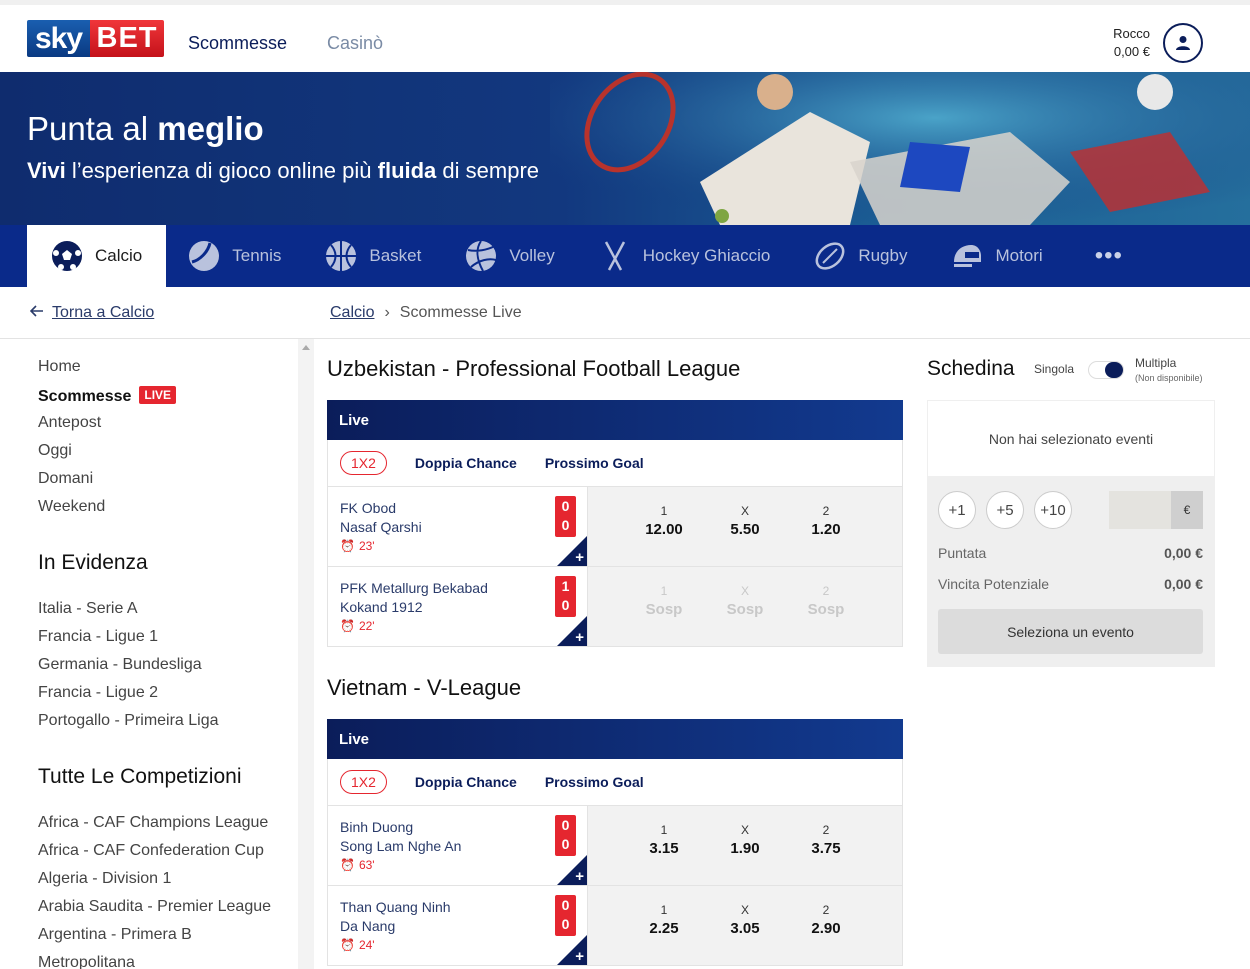 Image resolution: width=1250 pixels, height=969 pixels. Describe the element at coordinates (355, 43) in the screenshot. I see `nav-casino: Casinò` at that location.